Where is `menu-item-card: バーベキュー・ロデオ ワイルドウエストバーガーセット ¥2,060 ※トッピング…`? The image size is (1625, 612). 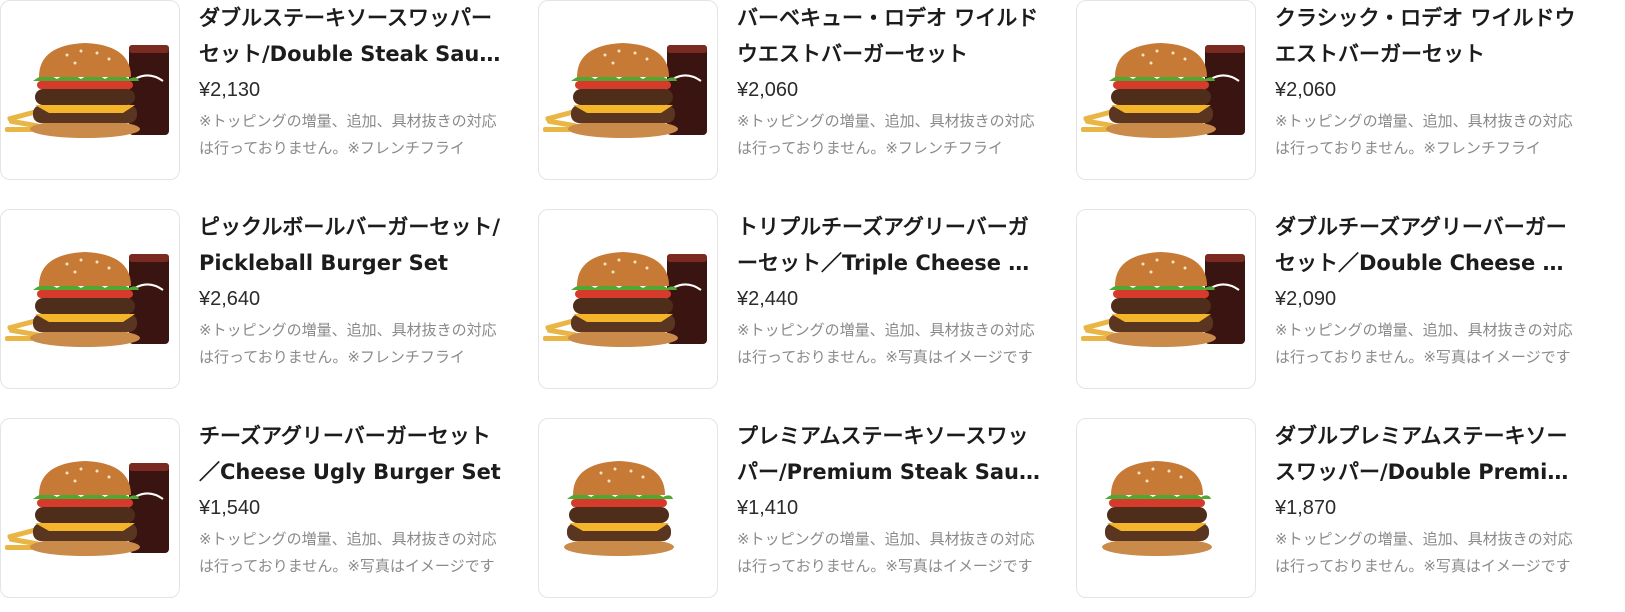 menu-item-card: バーベキュー・ロデオ ワイルドウエストバーガーセット ¥2,060 ※トッピング… is located at coordinates (788, 90).